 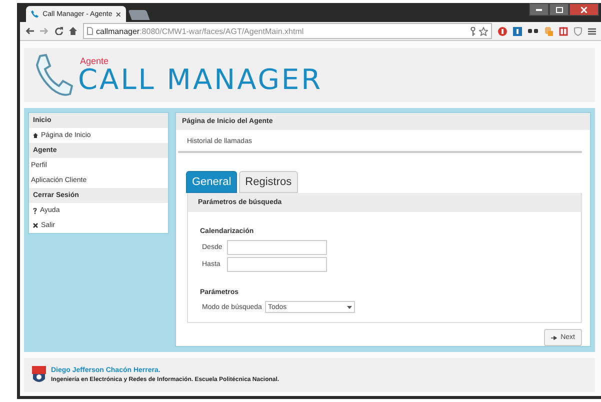 What do you see at coordinates (349, 307) in the screenshot?
I see `caret-icon` at bounding box center [349, 307].